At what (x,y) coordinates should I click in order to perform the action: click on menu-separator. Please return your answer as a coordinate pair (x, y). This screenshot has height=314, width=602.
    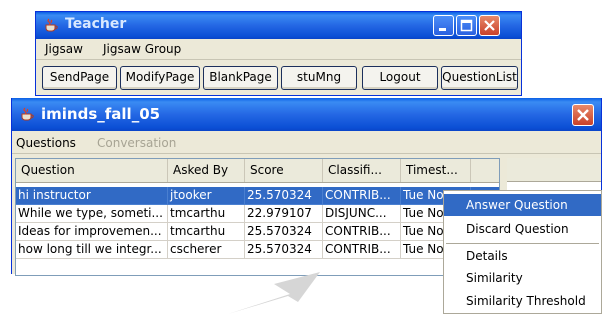
    Looking at the image, I should click on (522, 243).